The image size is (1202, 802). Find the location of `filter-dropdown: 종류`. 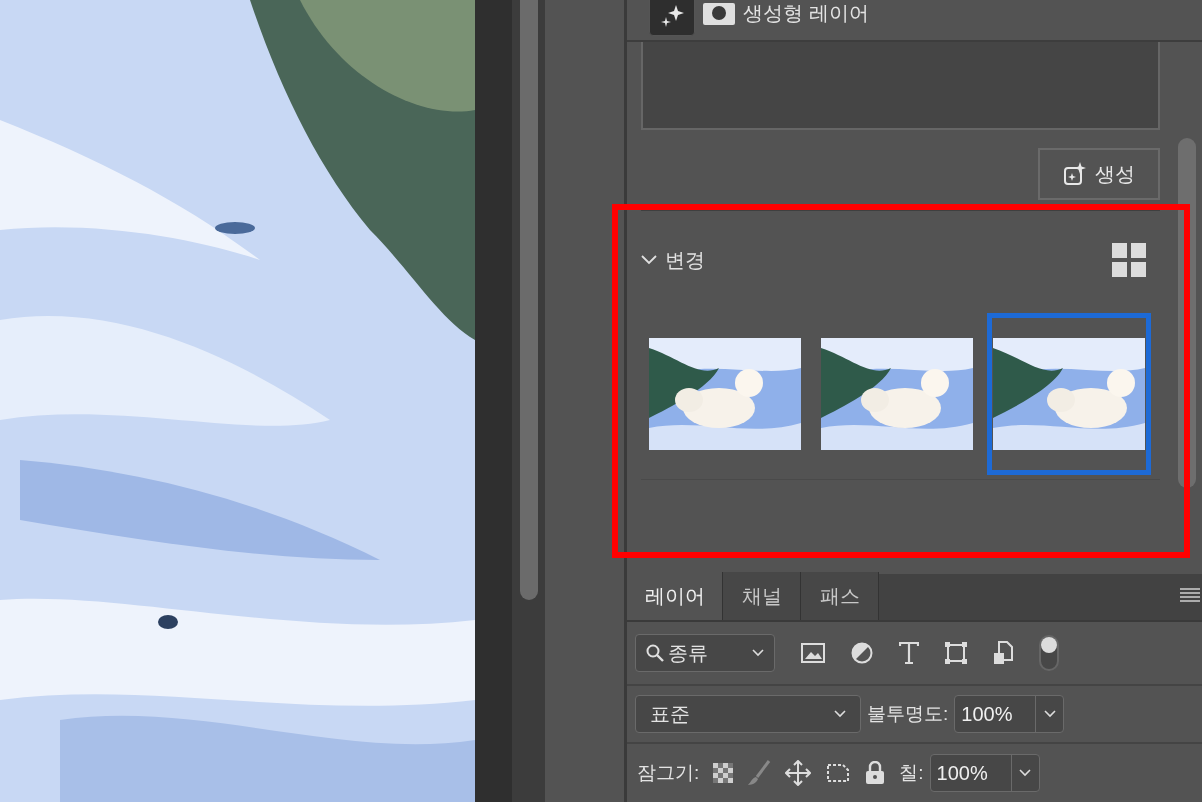

filter-dropdown: 종류 is located at coordinates (705, 653).